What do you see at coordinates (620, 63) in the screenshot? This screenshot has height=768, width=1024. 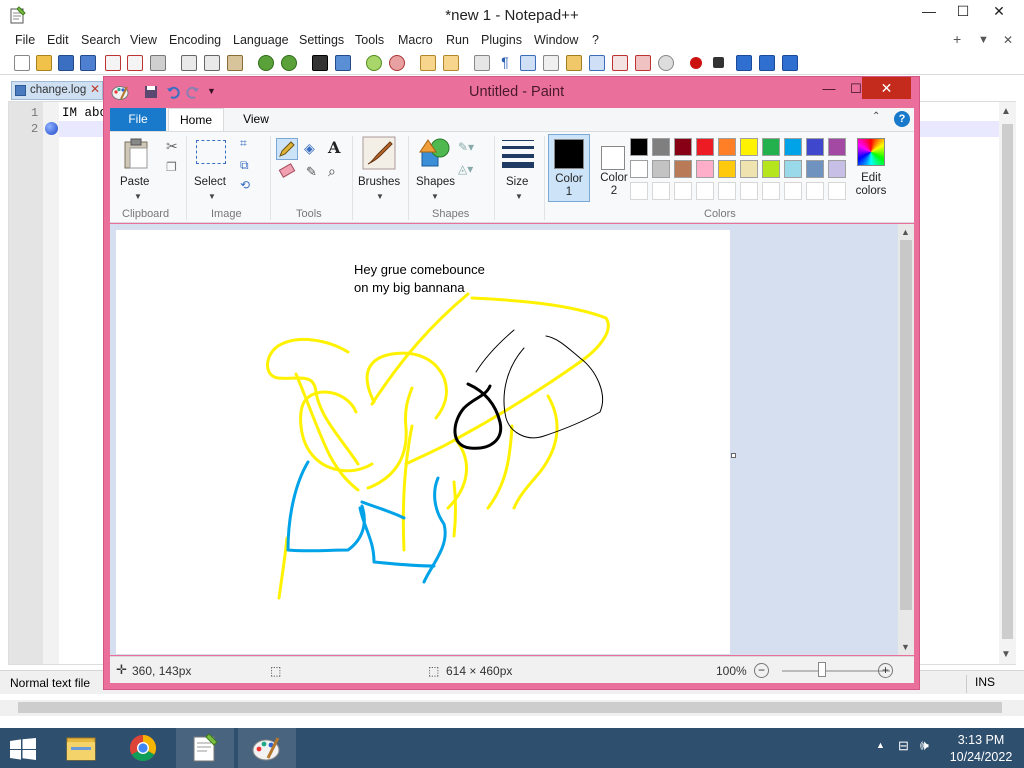 I see `folder-as-ws-icon` at bounding box center [620, 63].